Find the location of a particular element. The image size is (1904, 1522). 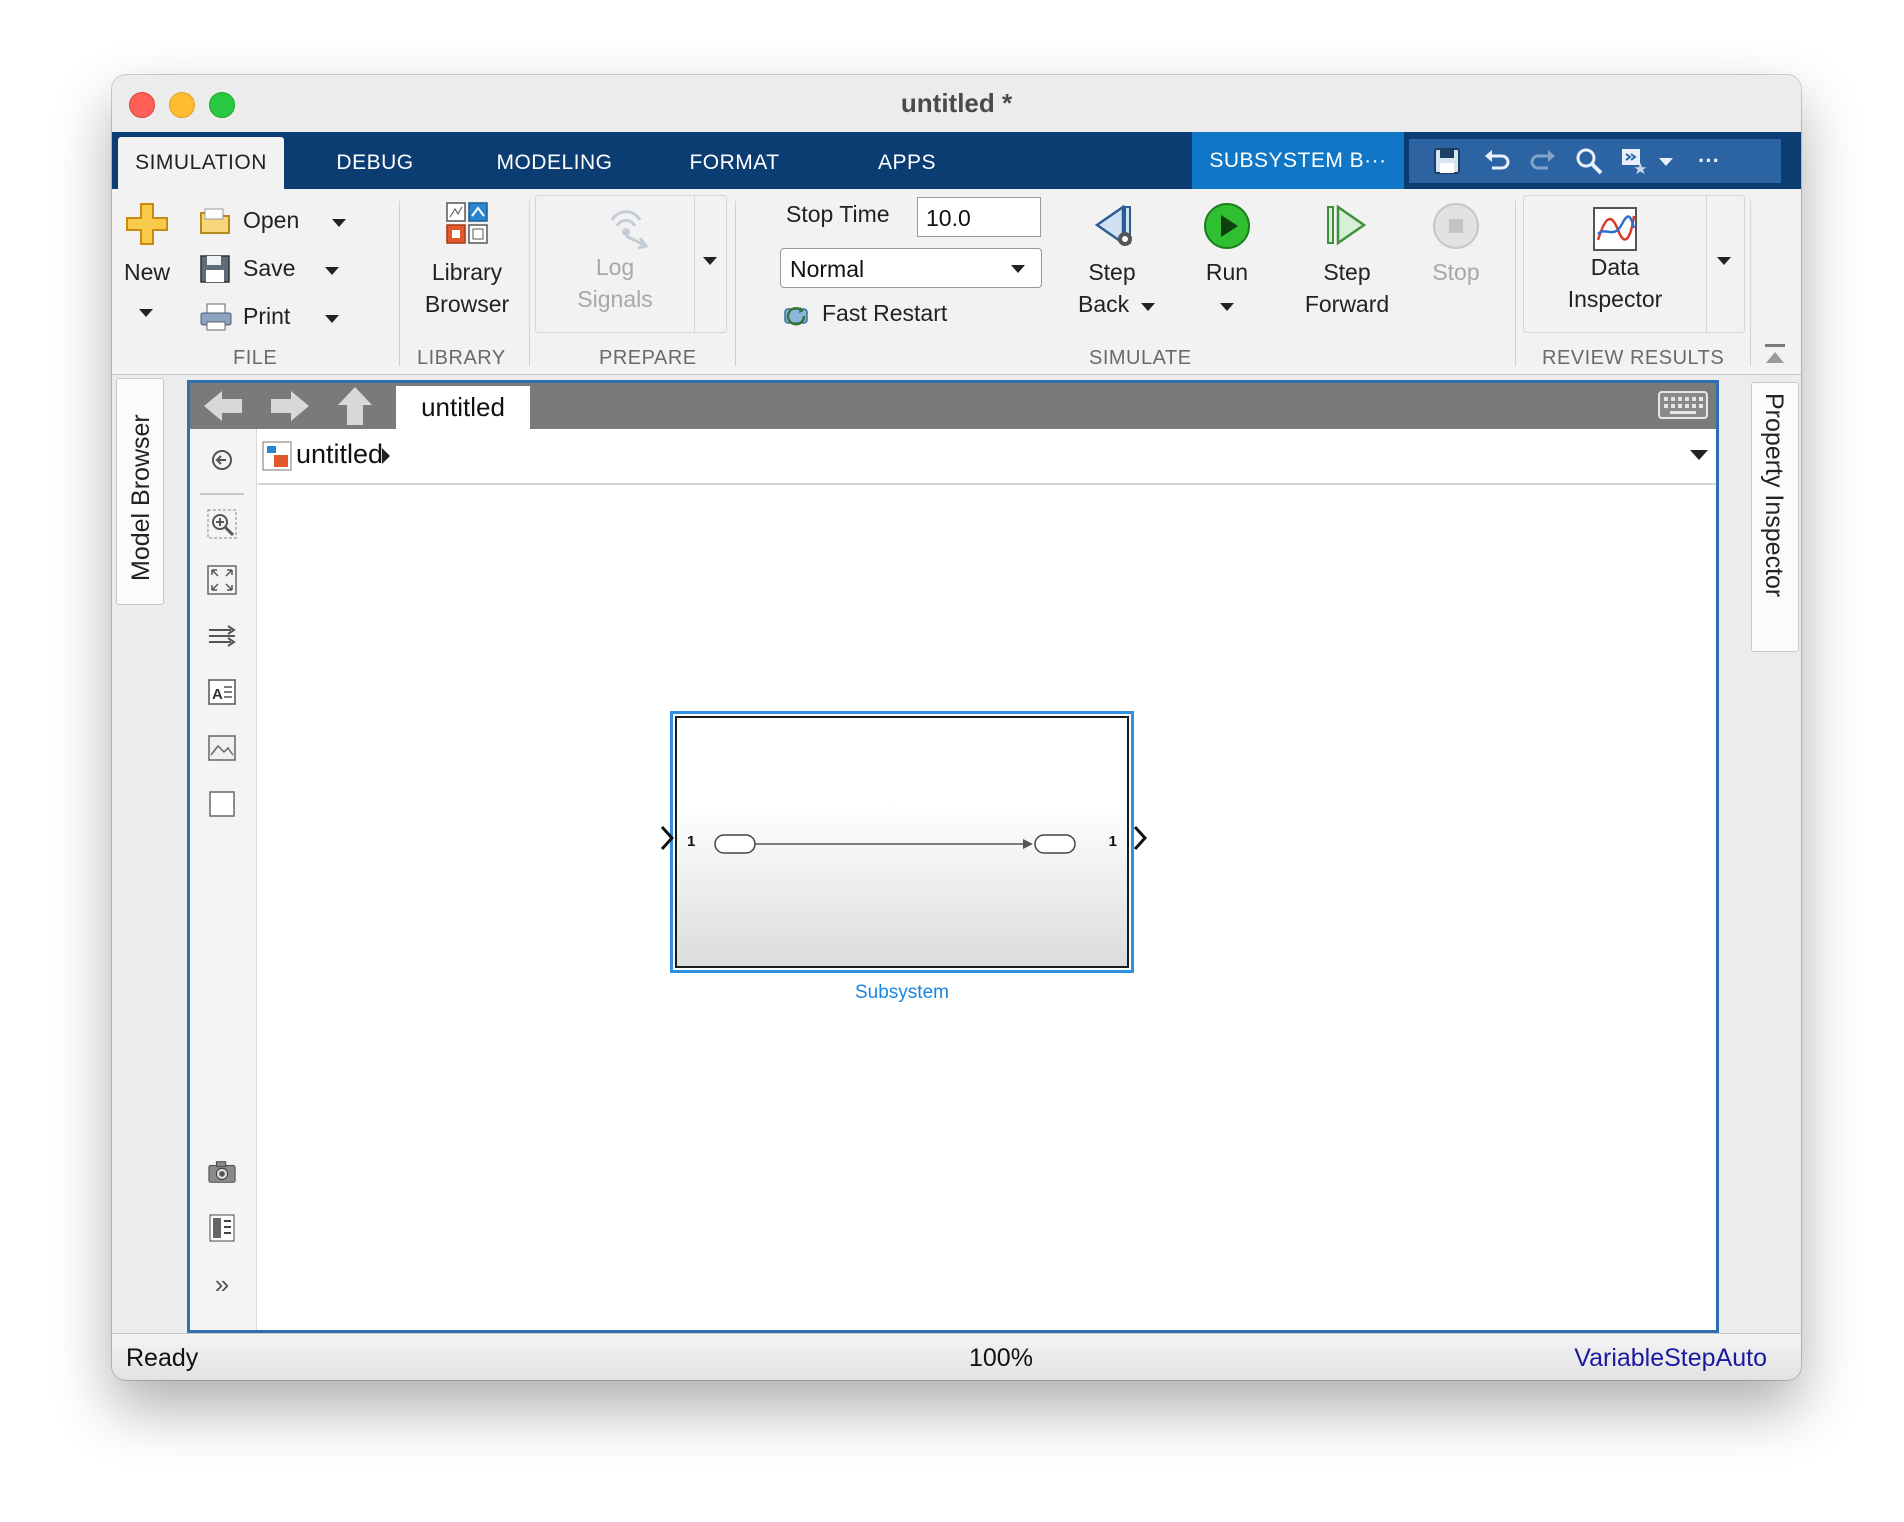

simulation-mode-select: Normal is located at coordinates (911, 268).